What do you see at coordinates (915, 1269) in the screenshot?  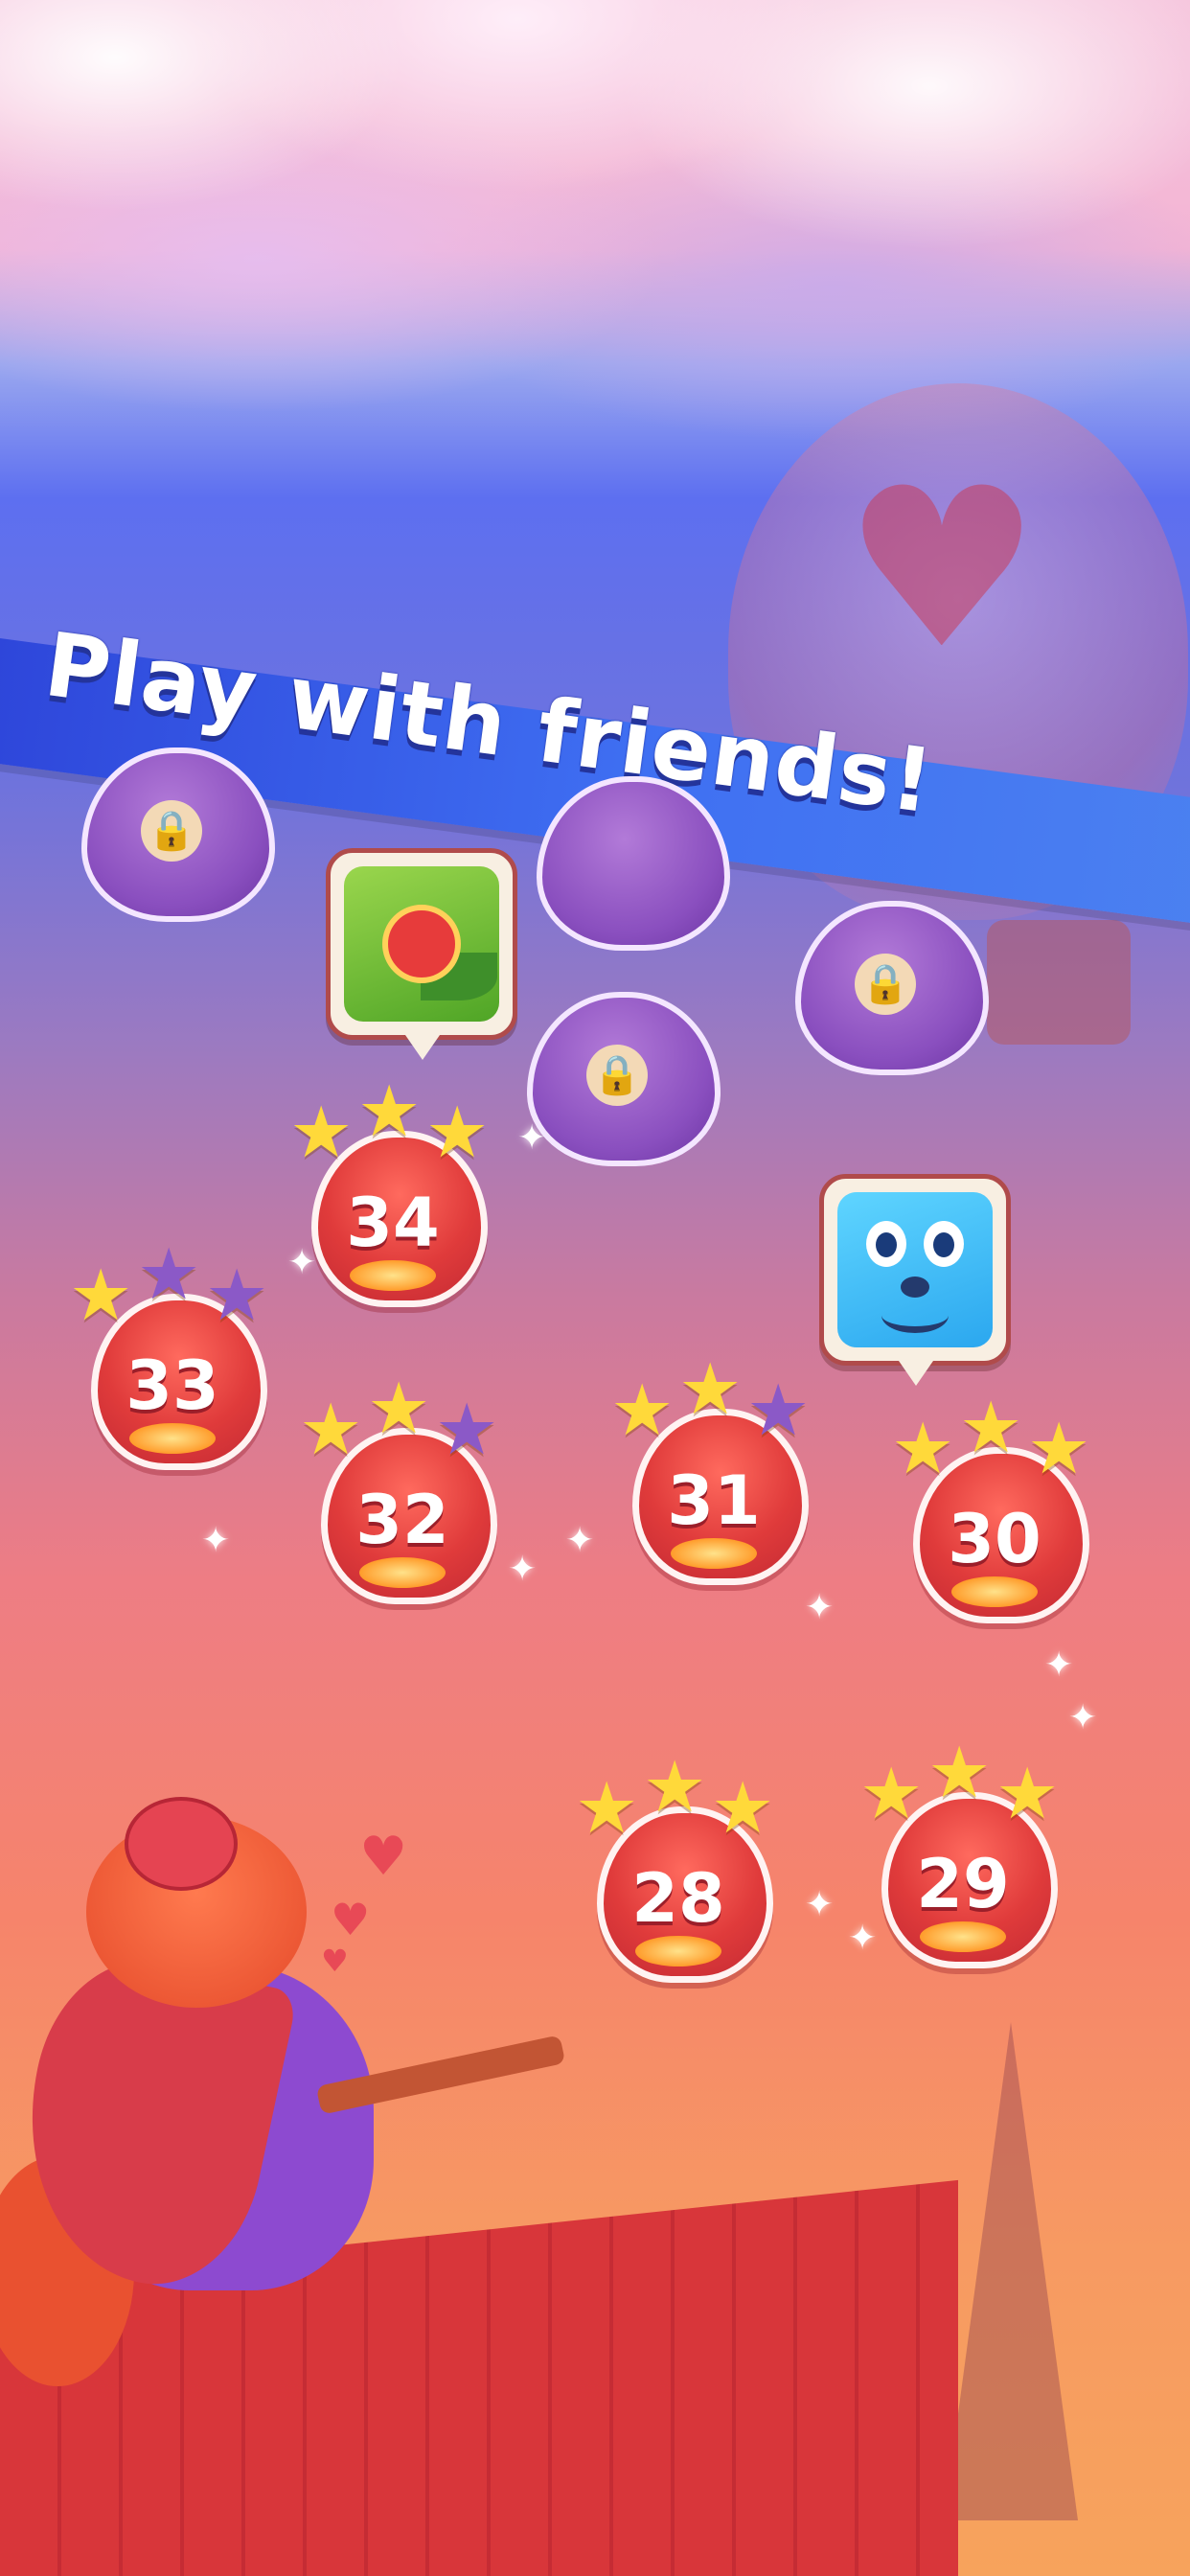 I see `blue-creature-friend-icon` at bounding box center [915, 1269].